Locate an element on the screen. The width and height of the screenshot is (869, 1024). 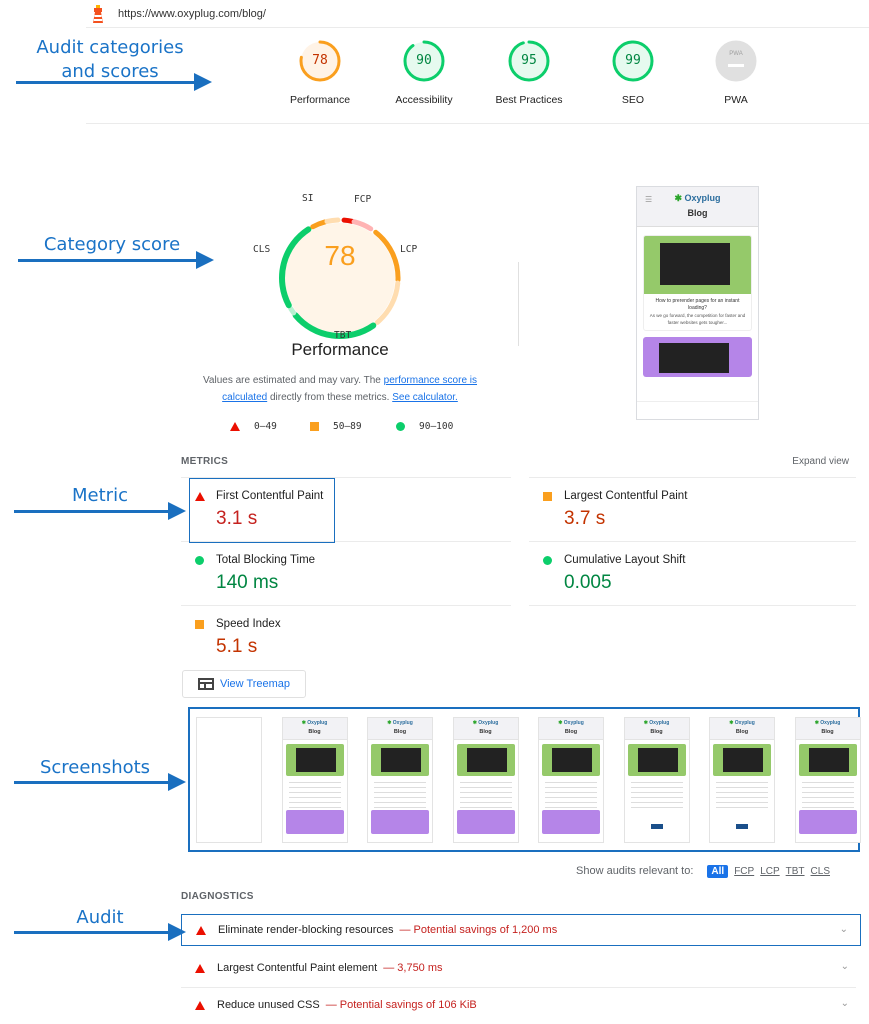
metric-label-lcp: LCP is located at coordinates (409, 249).